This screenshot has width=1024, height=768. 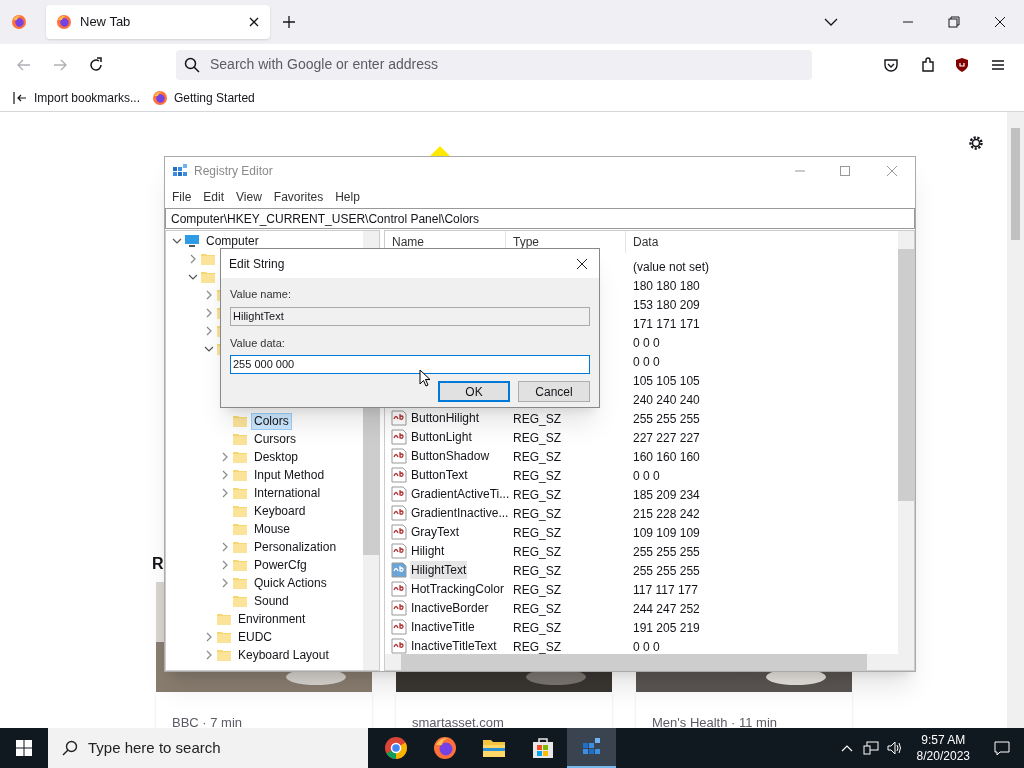 What do you see at coordinates (24, 748) in the screenshot?
I see `windows-icon` at bounding box center [24, 748].